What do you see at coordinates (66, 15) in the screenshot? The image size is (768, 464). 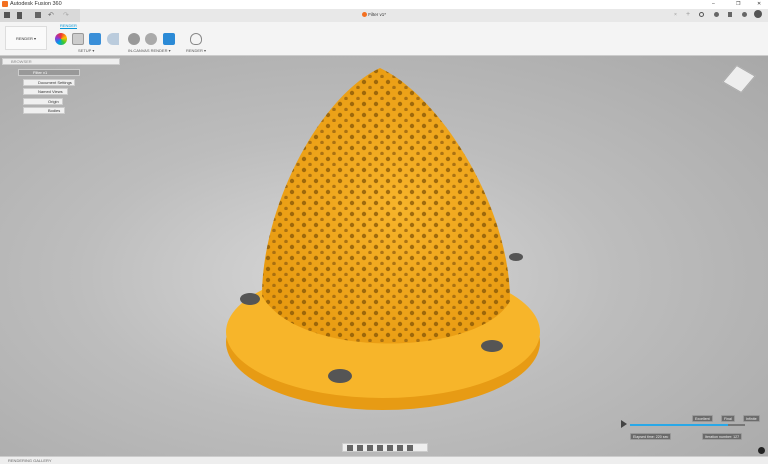 I see `redo-icon: ↷` at bounding box center [66, 15].